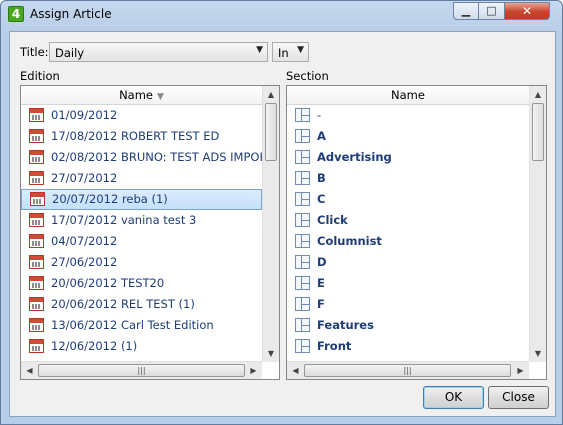 Image resolution: width=563 pixels, height=425 pixels. Describe the element at coordinates (334, 346) in the screenshot. I see `list-item-label: Front` at that location.